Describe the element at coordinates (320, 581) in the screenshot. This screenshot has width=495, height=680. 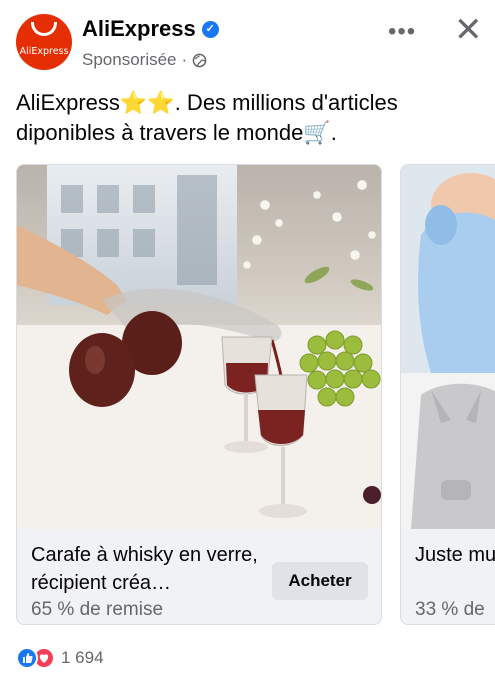
I see `buy-button: Acheter` at that location.